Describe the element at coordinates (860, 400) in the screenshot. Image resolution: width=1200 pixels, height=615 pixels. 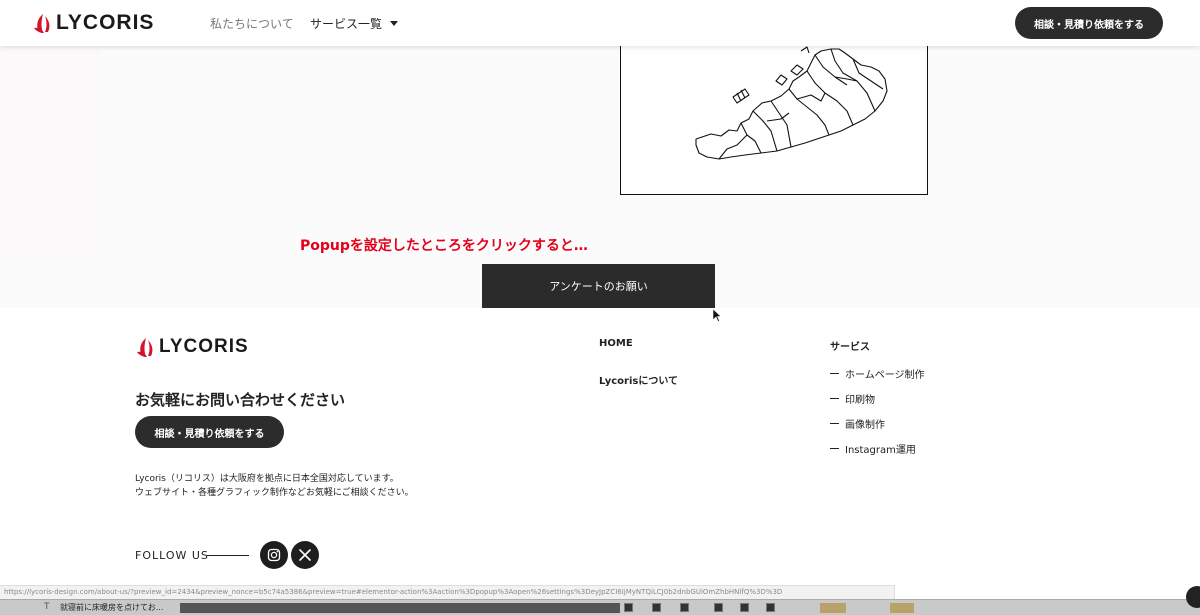
I see `service-label: 印刷物` at that location.